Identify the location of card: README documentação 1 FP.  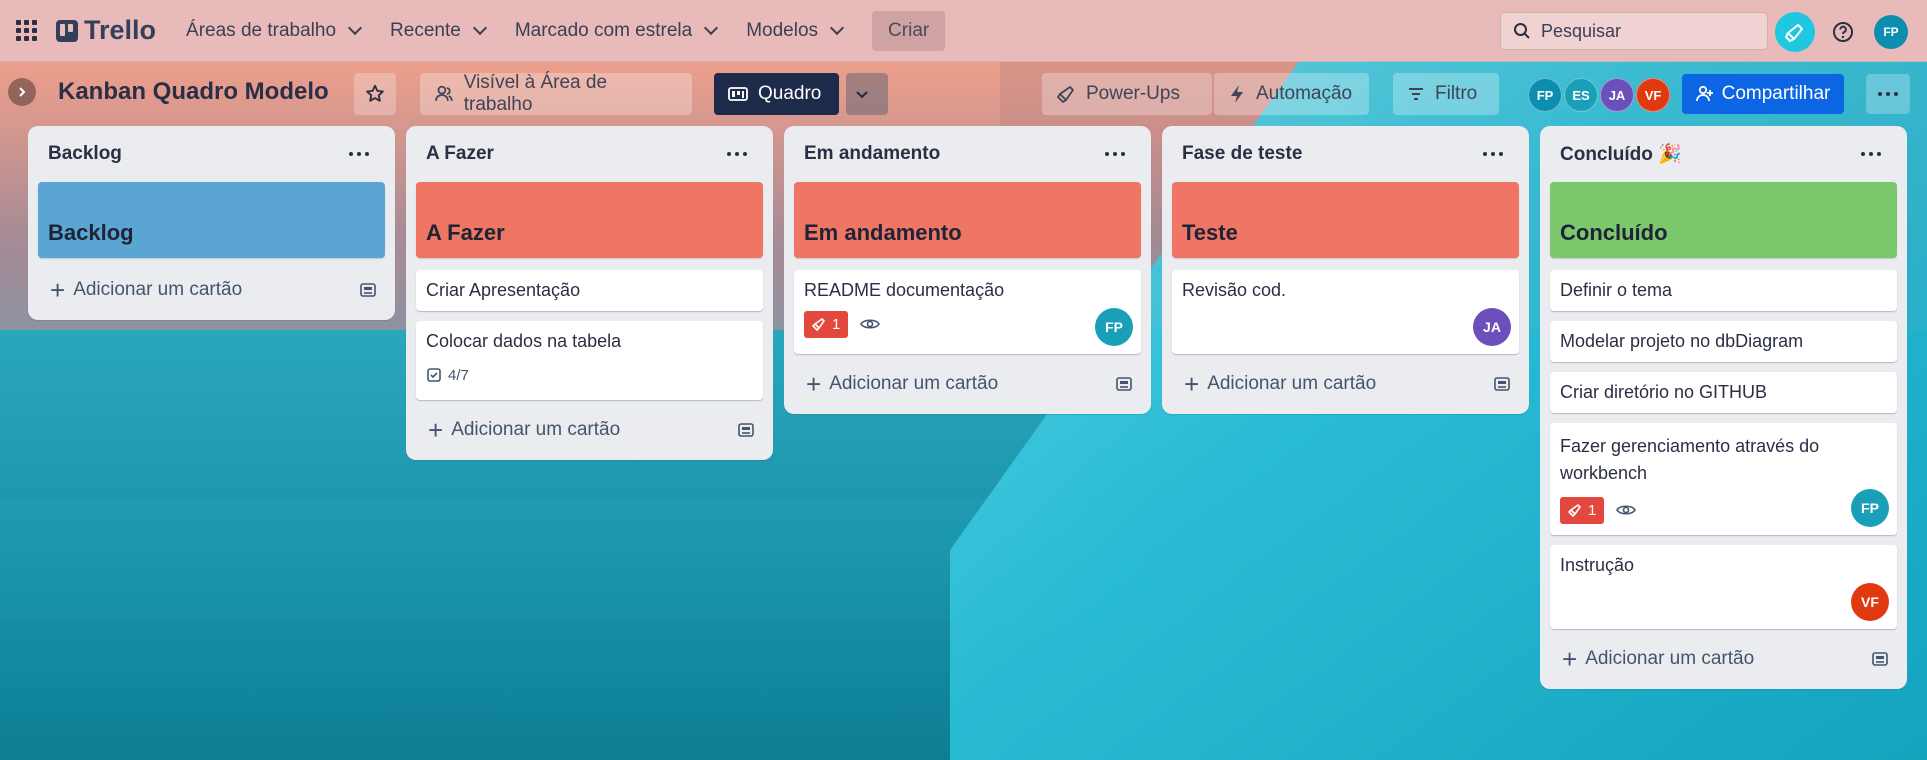
(967, 312).